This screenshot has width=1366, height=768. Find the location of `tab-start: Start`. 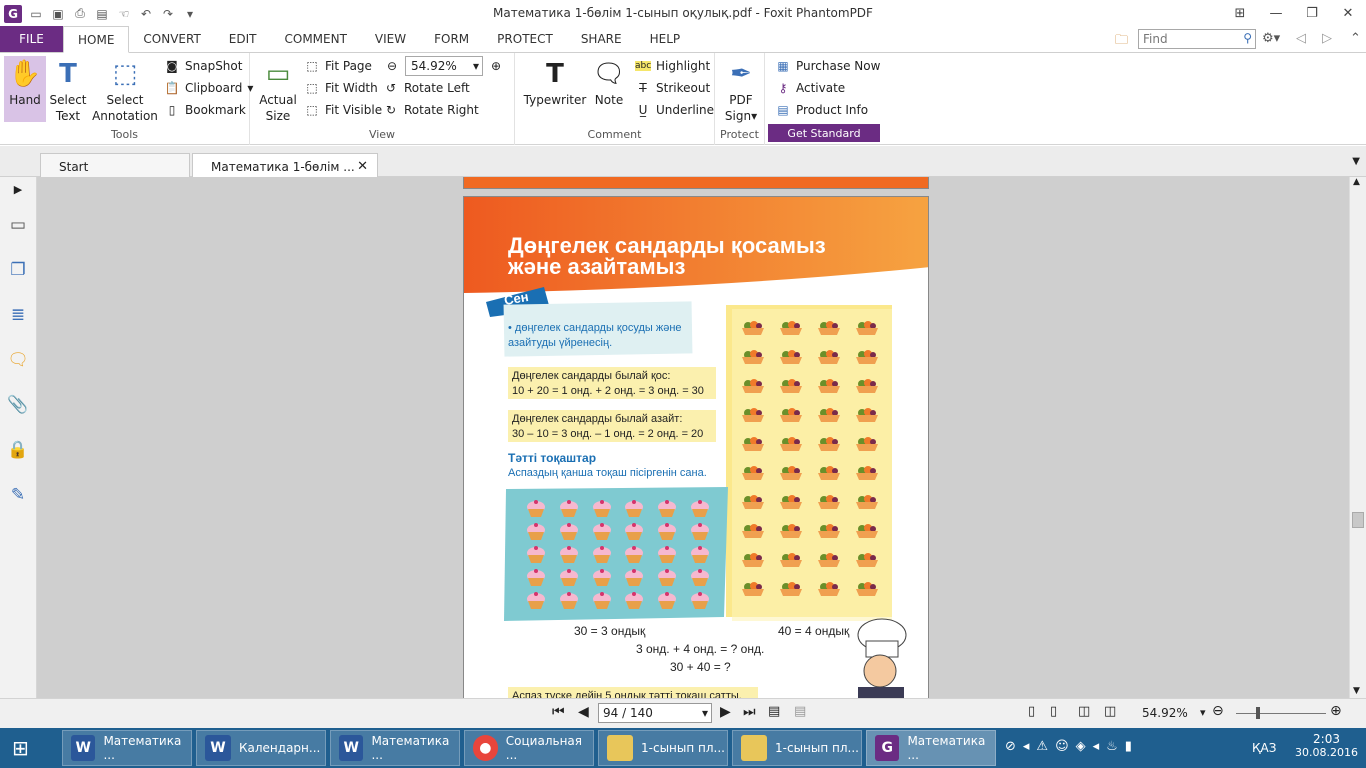

tab-start: Start is located at coordinates (115, 165).